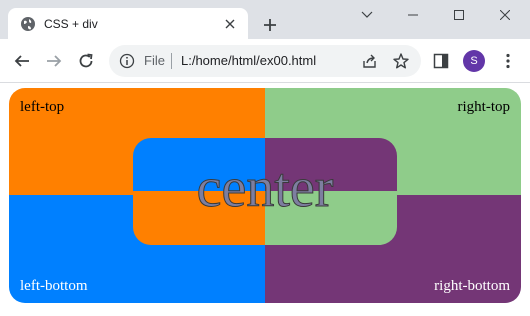 This screenshot has height=316, width=530. What do you see at coordinates (413, 15) in the screenshot?
I see `minimize-icon` at bounding box center [413, 15].